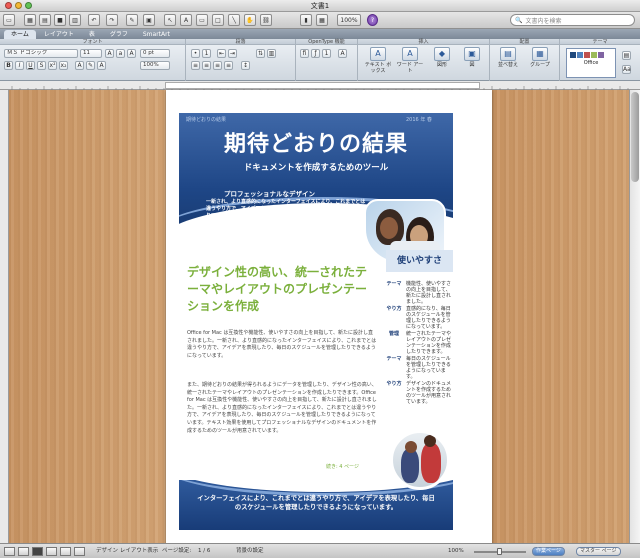 Image resolution: width=640 pixels, height=558 pixels. Describe the element at coordinates (431, 463) in the screenshot. I see `photo-child-body` at that location.